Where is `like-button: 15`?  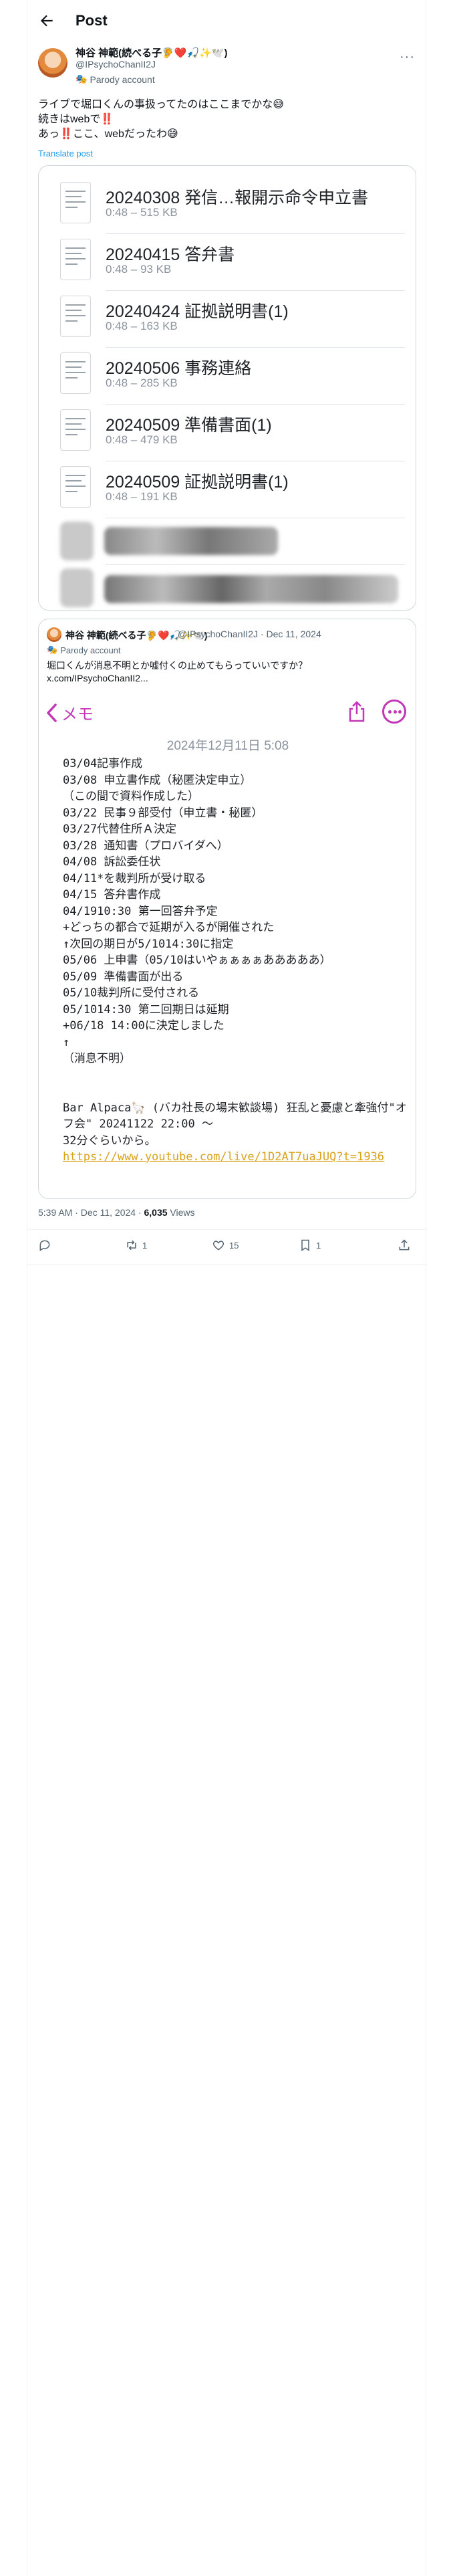 like-button: 15 is located at coordinates (225, 1245).